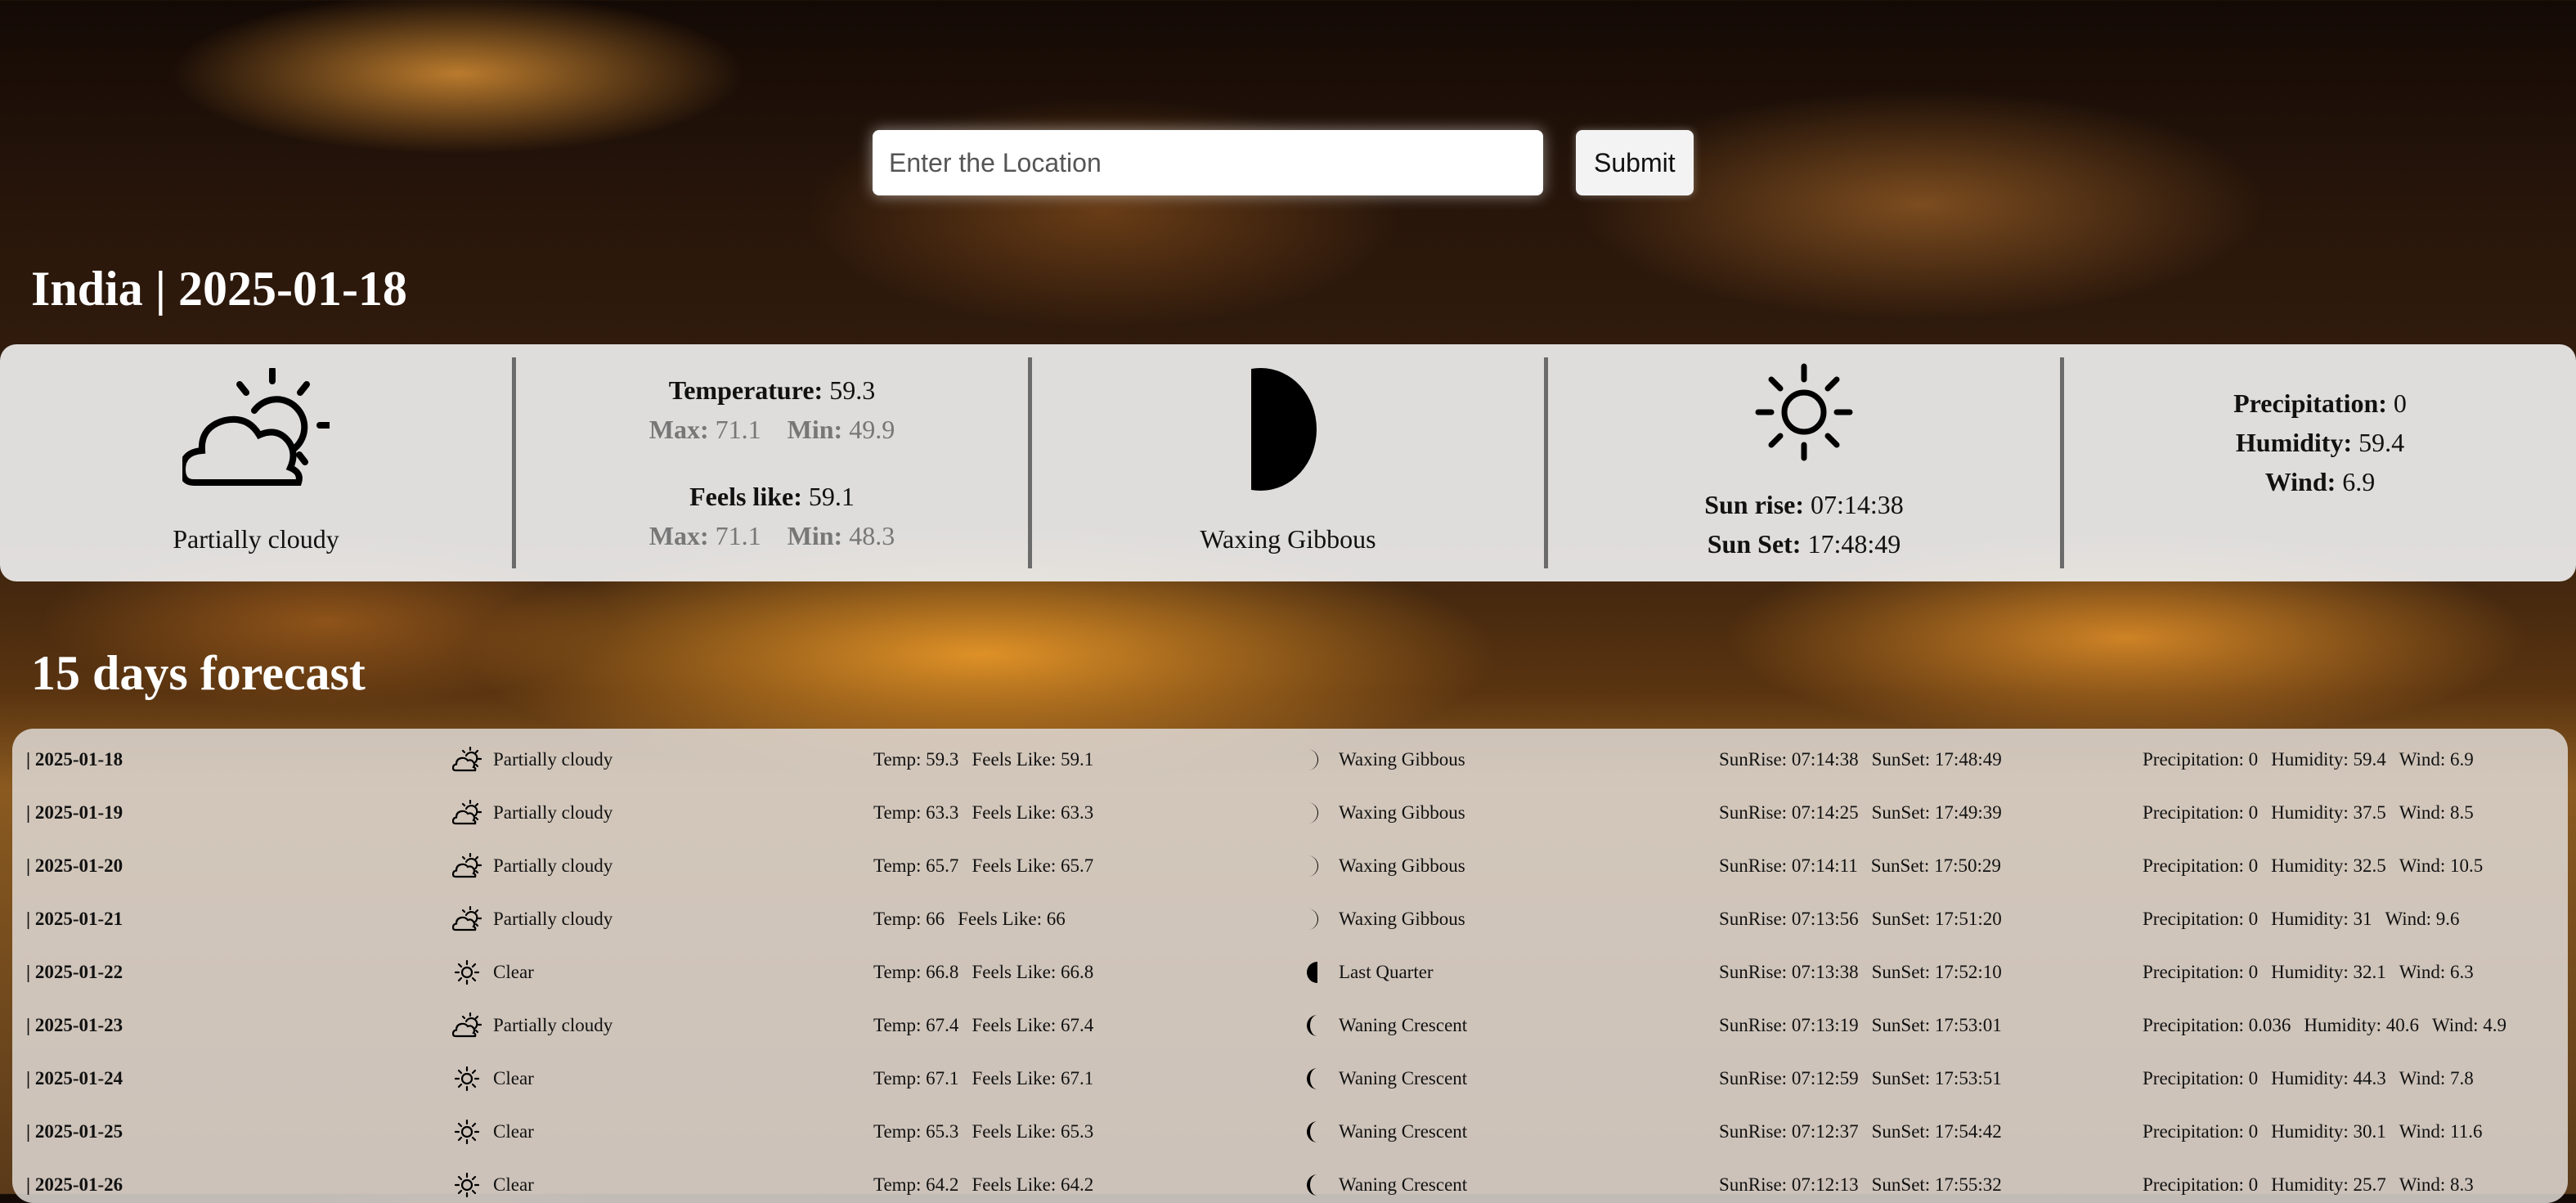  I want to click on forecast-conditions: Precipitation: 0 Humidity: 32.5 Wind: 10.5, so click(2313, 865).